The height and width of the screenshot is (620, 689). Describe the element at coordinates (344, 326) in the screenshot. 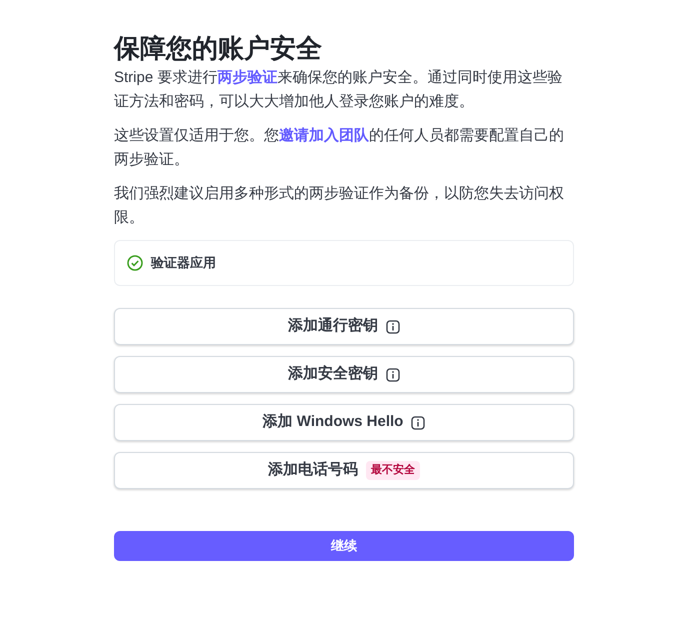

I see `add-button: 添加通行密钥` at that location.